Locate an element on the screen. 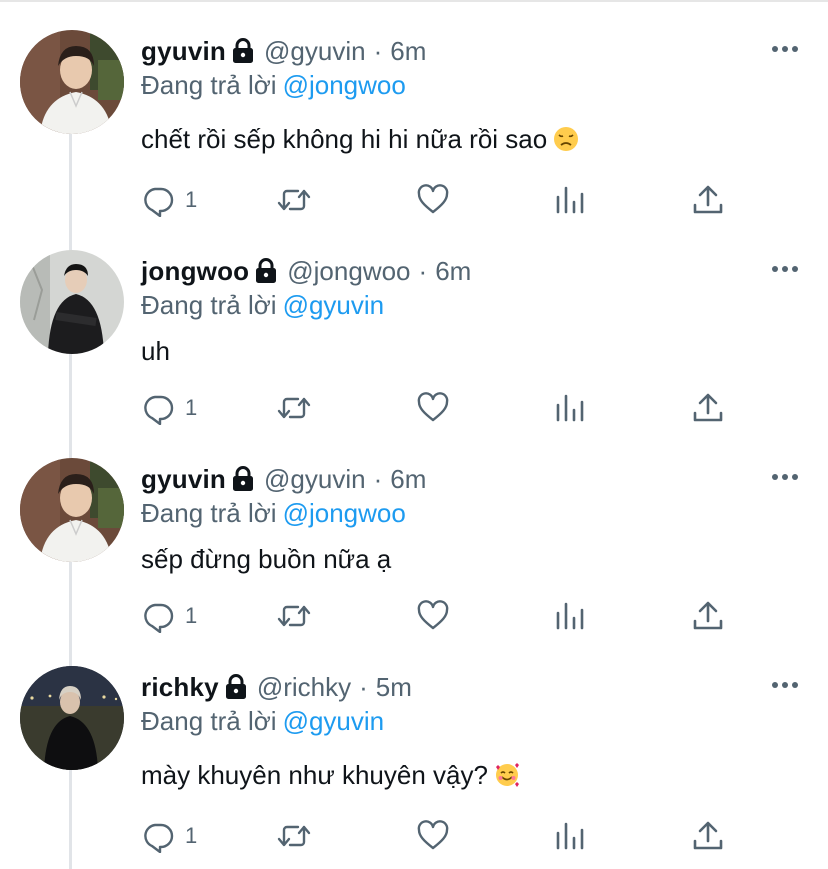 This screenshot has width=828, height=869. avatar-richky is located at coordinates (72, 718).